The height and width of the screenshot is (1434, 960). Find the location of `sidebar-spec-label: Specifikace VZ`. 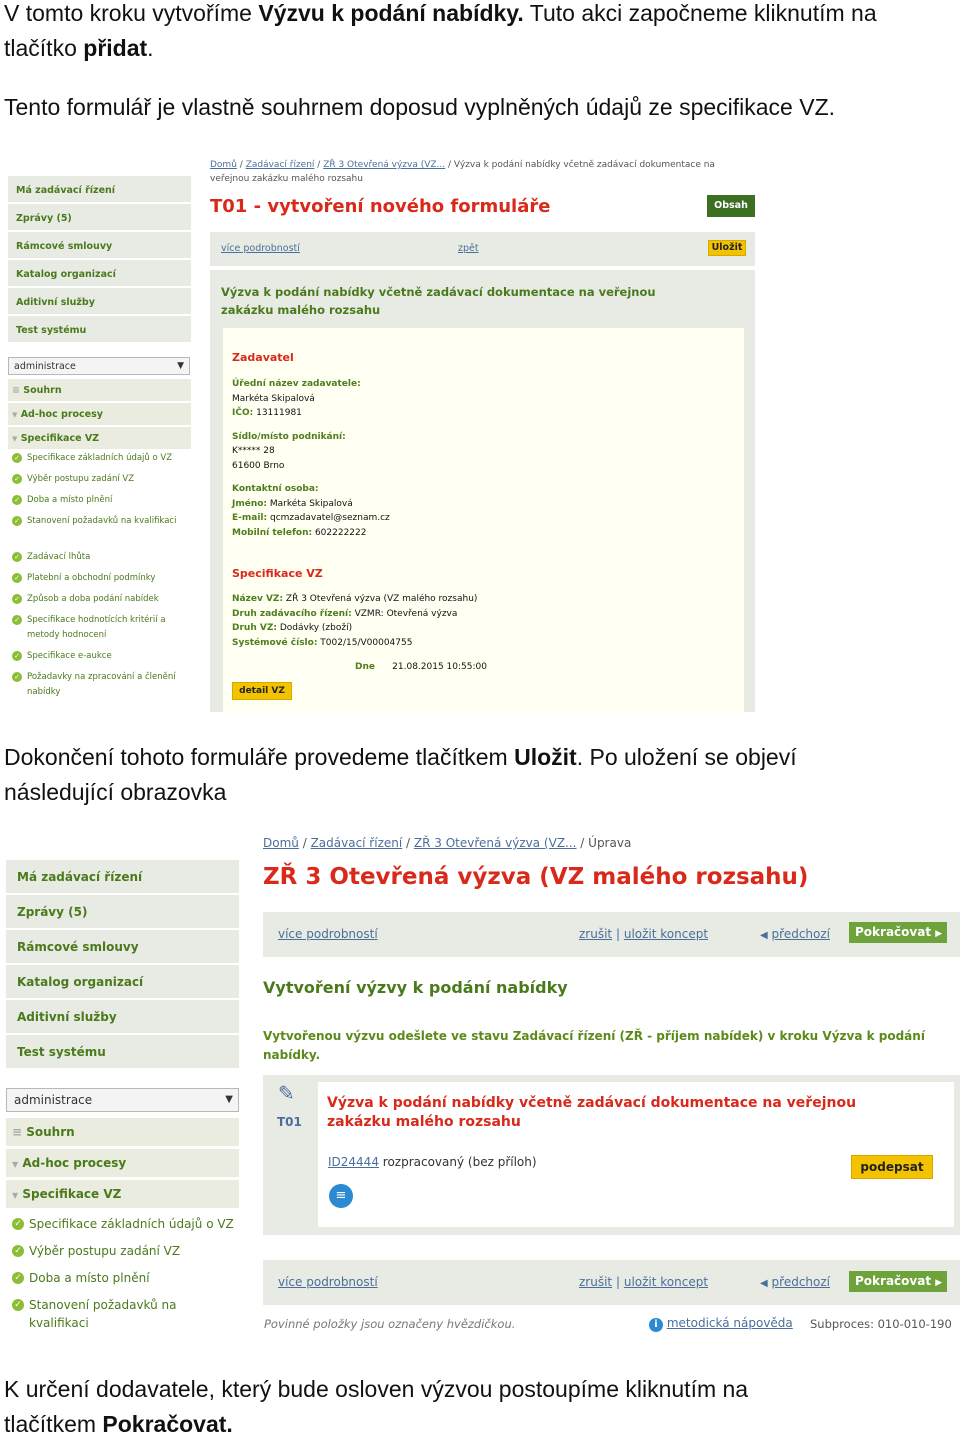

sidebar-spec-label: Specifikace VZ is located at coordinates (60, 438).